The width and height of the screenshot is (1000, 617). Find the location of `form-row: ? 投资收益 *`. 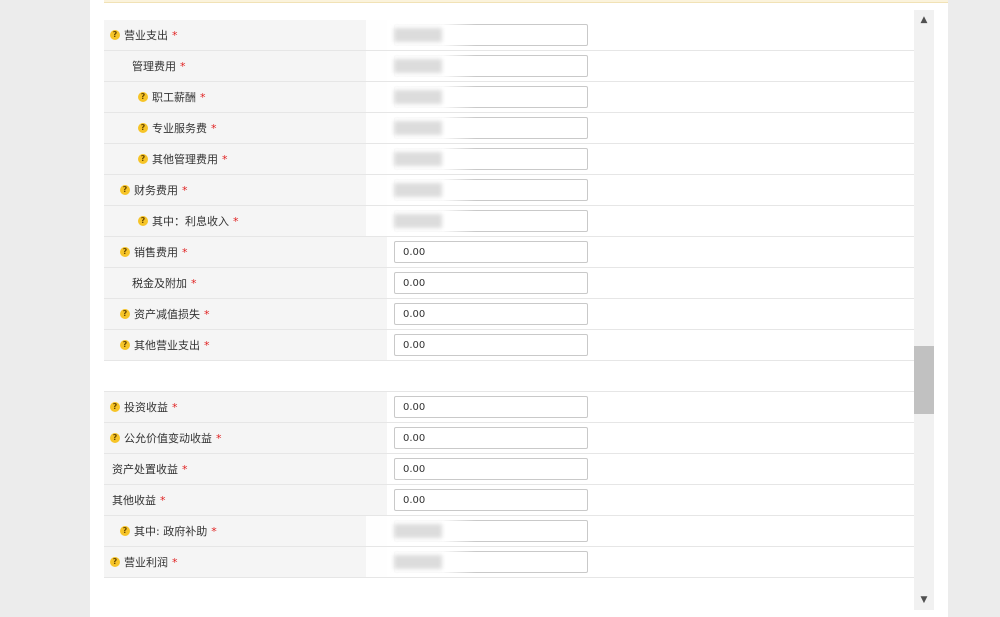

form-row: ? 投资收益 * is located at coordinates (509, 407).